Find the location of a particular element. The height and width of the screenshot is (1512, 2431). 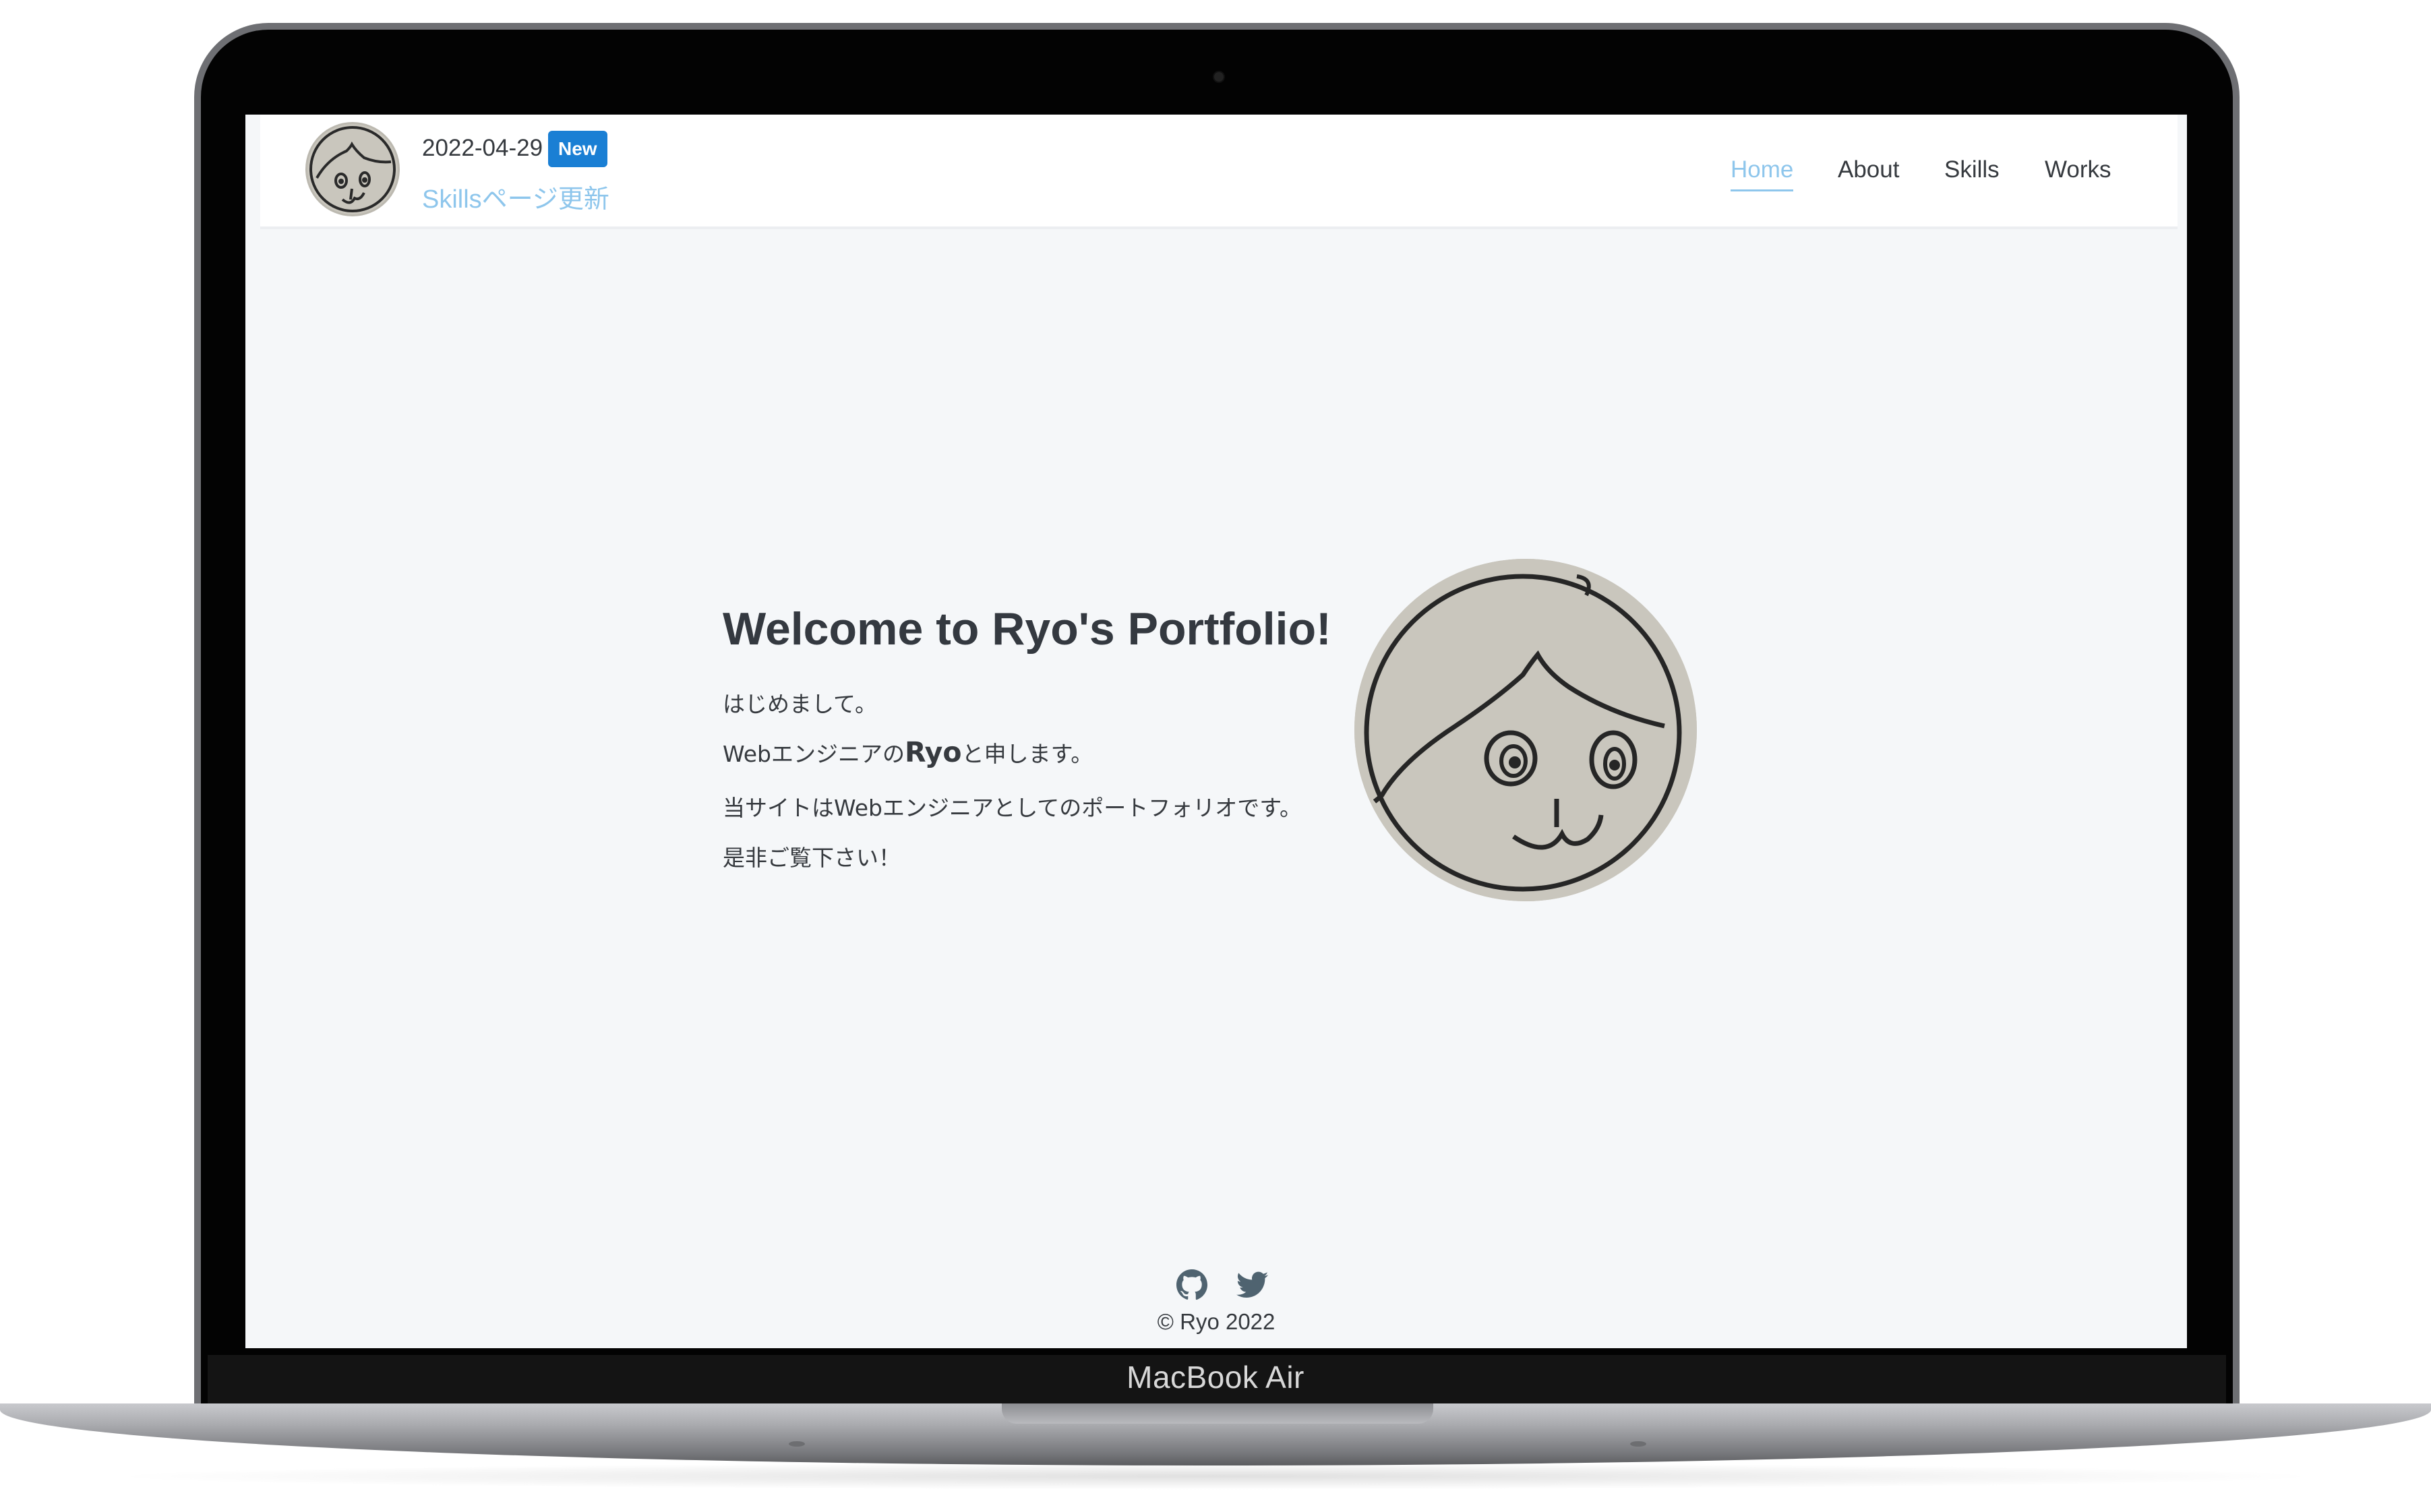

hero-invitation: 是非ご覧下さい！ is located at coordinates (812, 858).